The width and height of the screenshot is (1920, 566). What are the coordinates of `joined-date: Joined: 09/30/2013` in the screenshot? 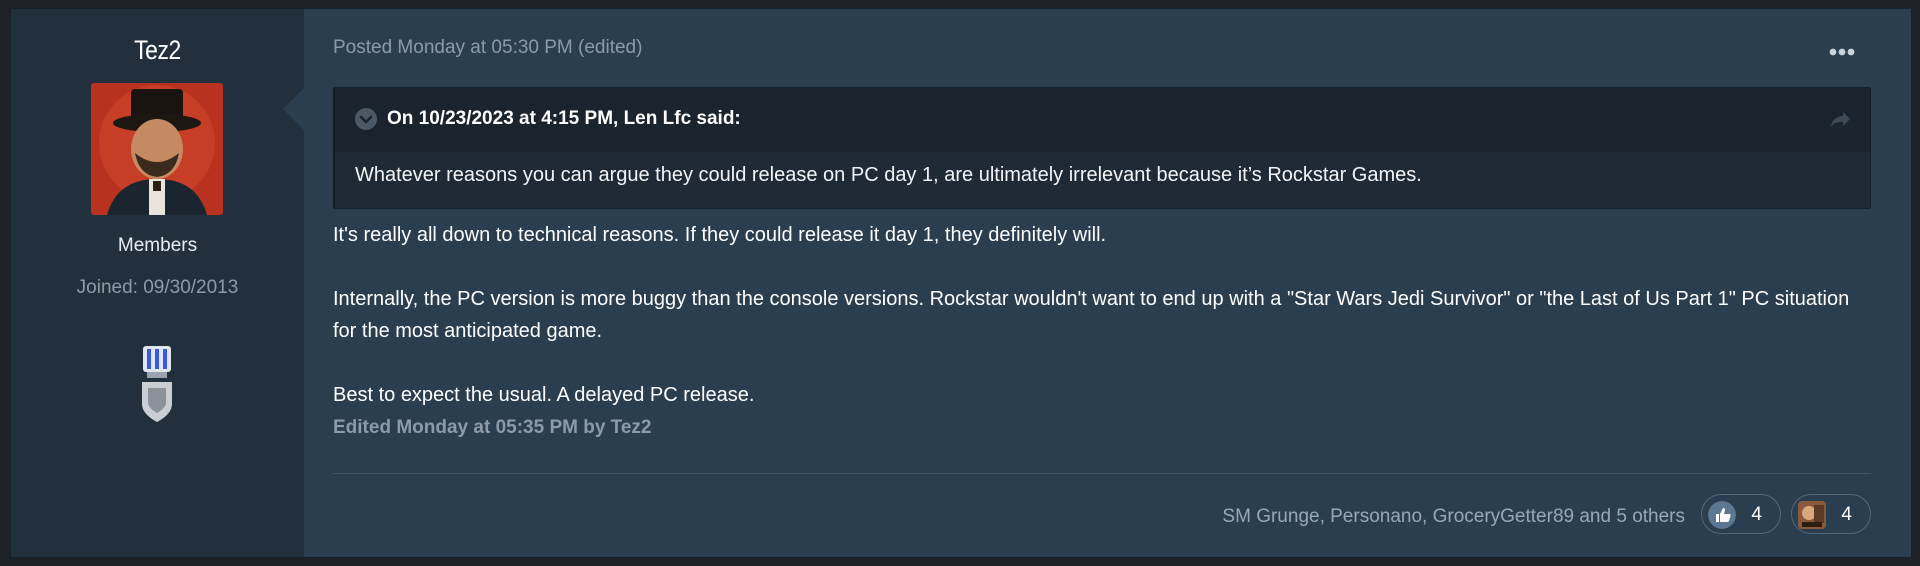 It's located at (157, 287).